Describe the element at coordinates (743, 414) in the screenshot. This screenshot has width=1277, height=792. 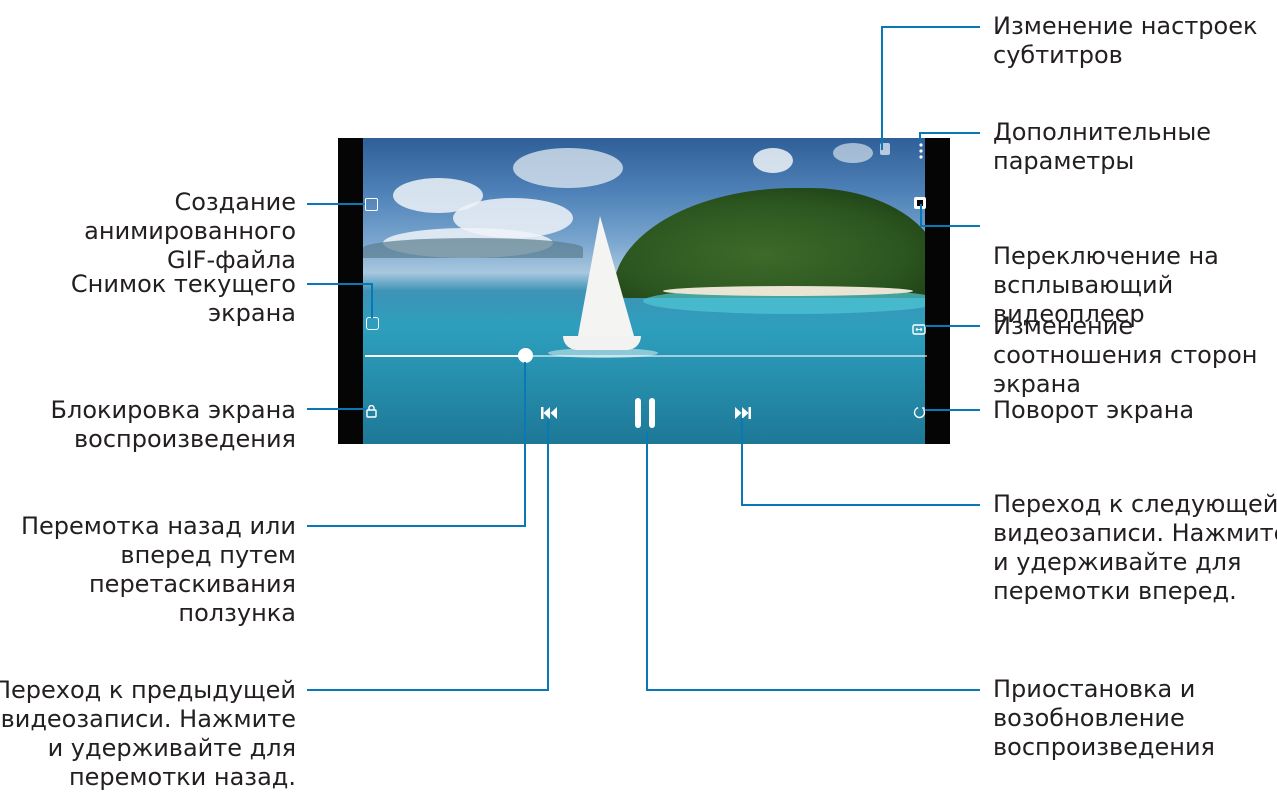
I see `skip-next-icon` at that location.